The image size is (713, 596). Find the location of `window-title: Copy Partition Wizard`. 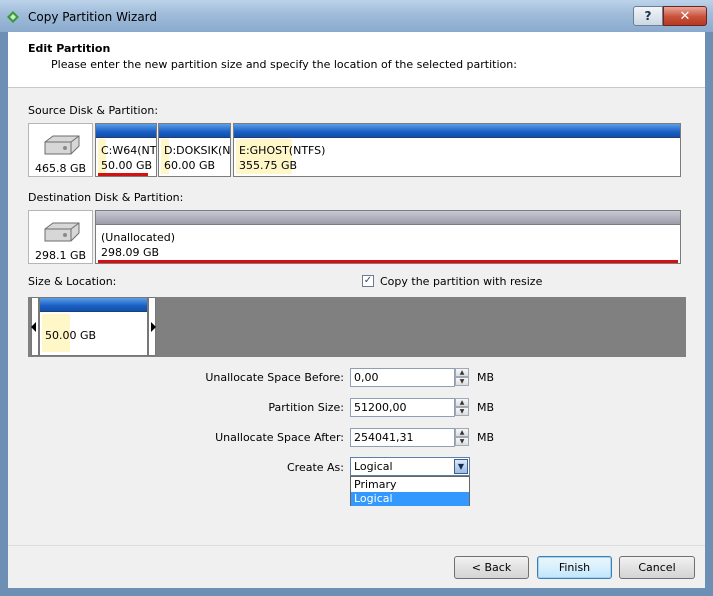

window-title: Copy Partition Wizard is located at coordinates (93, 17).